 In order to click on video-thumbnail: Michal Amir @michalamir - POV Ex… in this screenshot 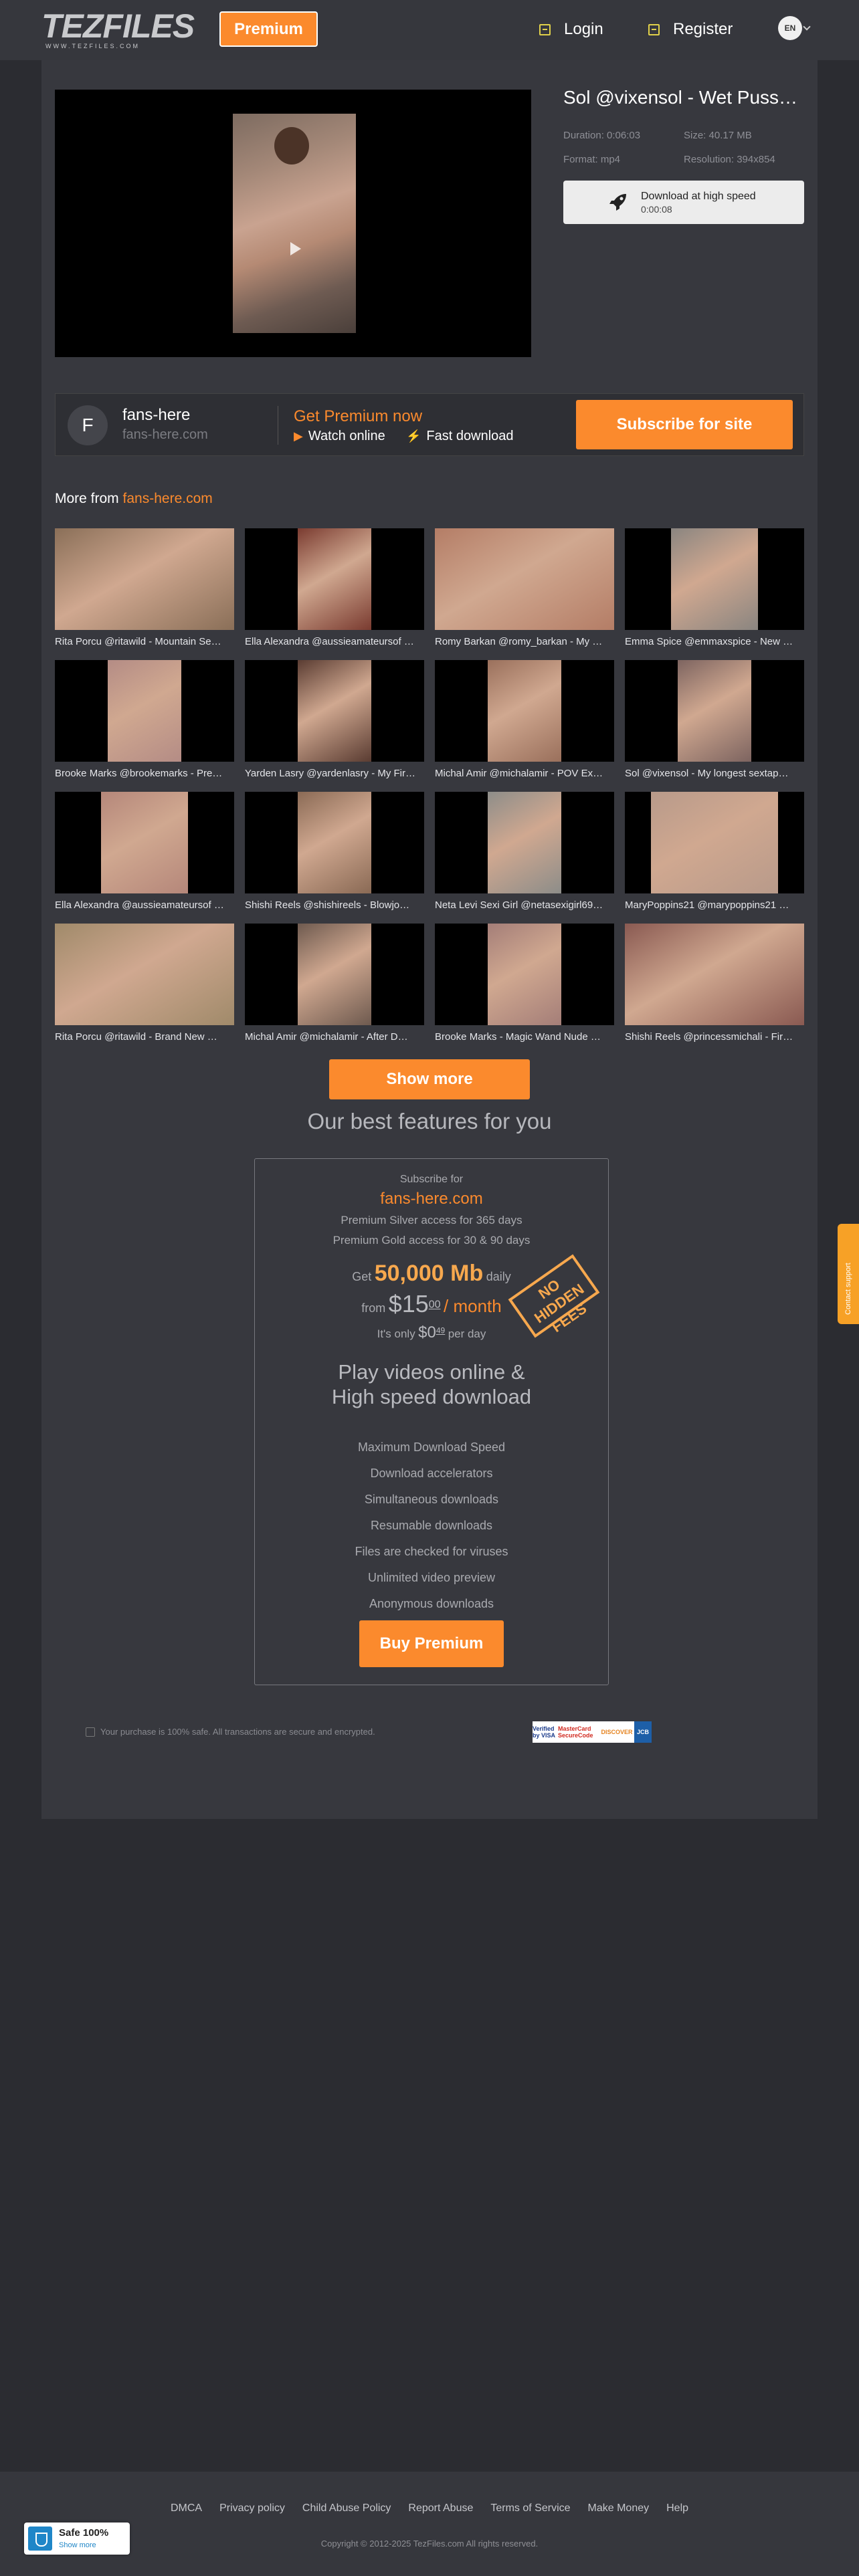, I will do `click(524, 719)`.